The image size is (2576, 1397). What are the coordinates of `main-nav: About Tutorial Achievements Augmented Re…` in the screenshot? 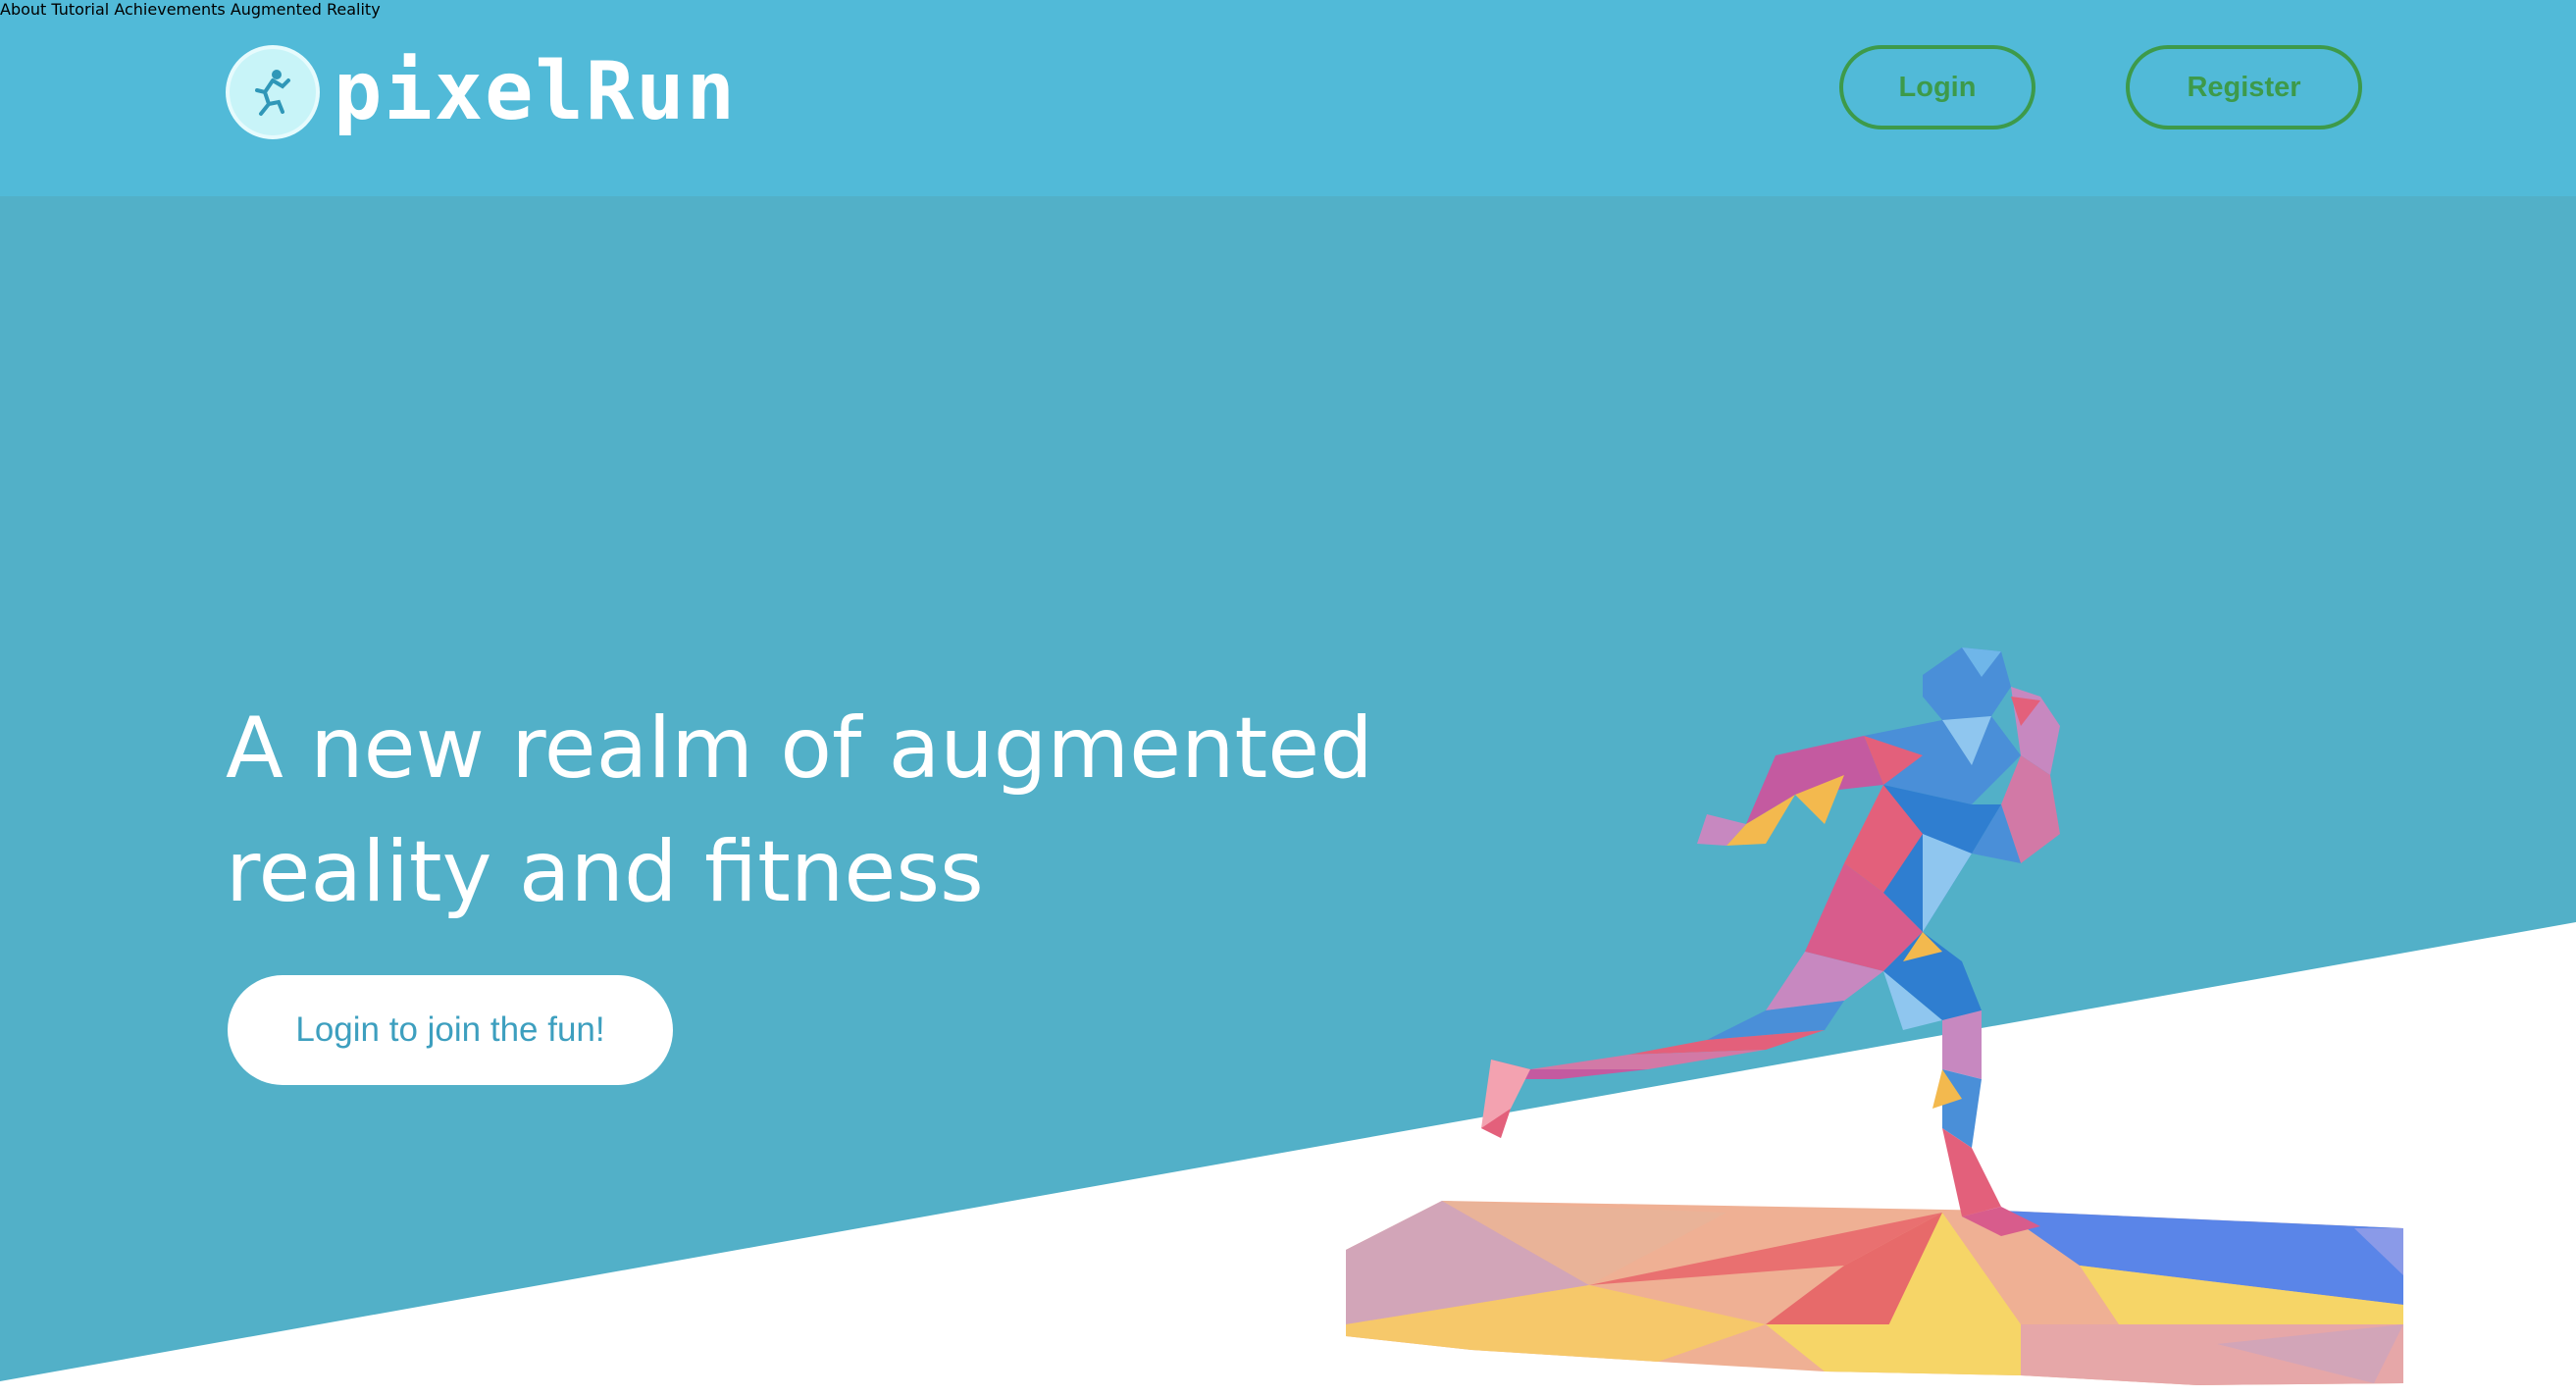 It's located at (1288, 9).